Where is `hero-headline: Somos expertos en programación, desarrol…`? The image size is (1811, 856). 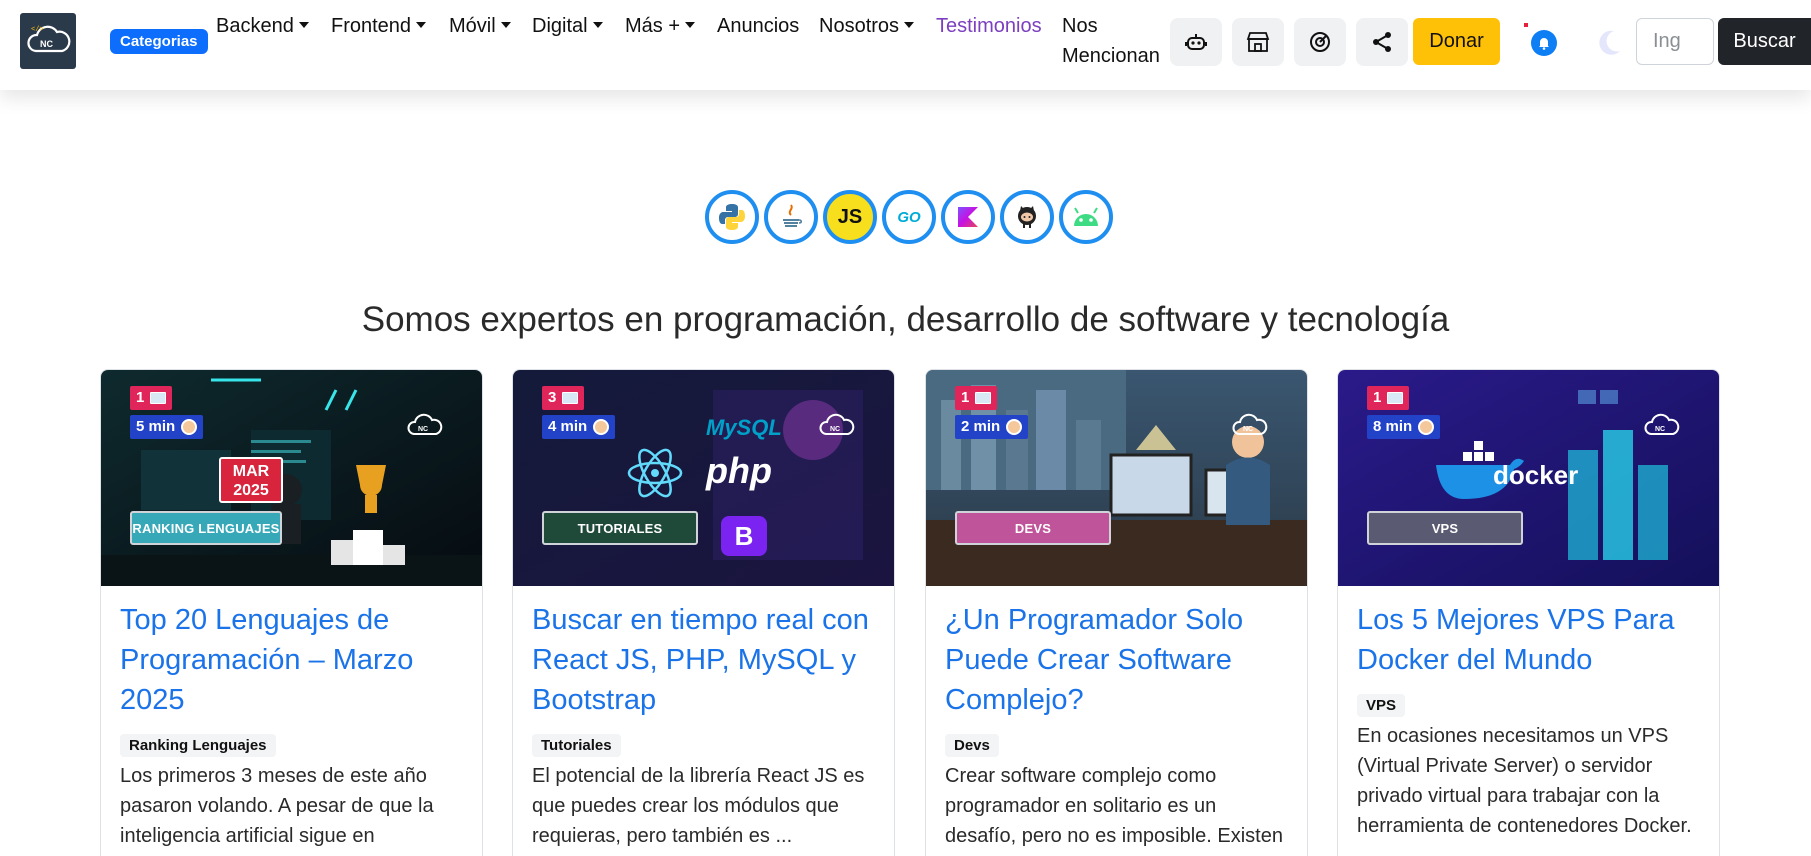 hero-headline: Somos expertos en programación, desarrol… is located at coordinates (905, 319).